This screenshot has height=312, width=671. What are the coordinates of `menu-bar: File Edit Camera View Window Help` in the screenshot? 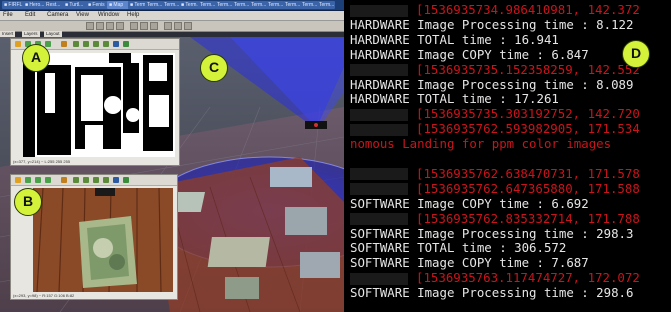 It's located at (172, 16).